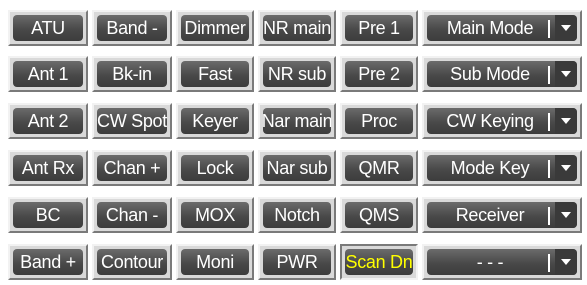 The image size is (587, 285). I want to click on fast-button: Fast, so click(215, 74).